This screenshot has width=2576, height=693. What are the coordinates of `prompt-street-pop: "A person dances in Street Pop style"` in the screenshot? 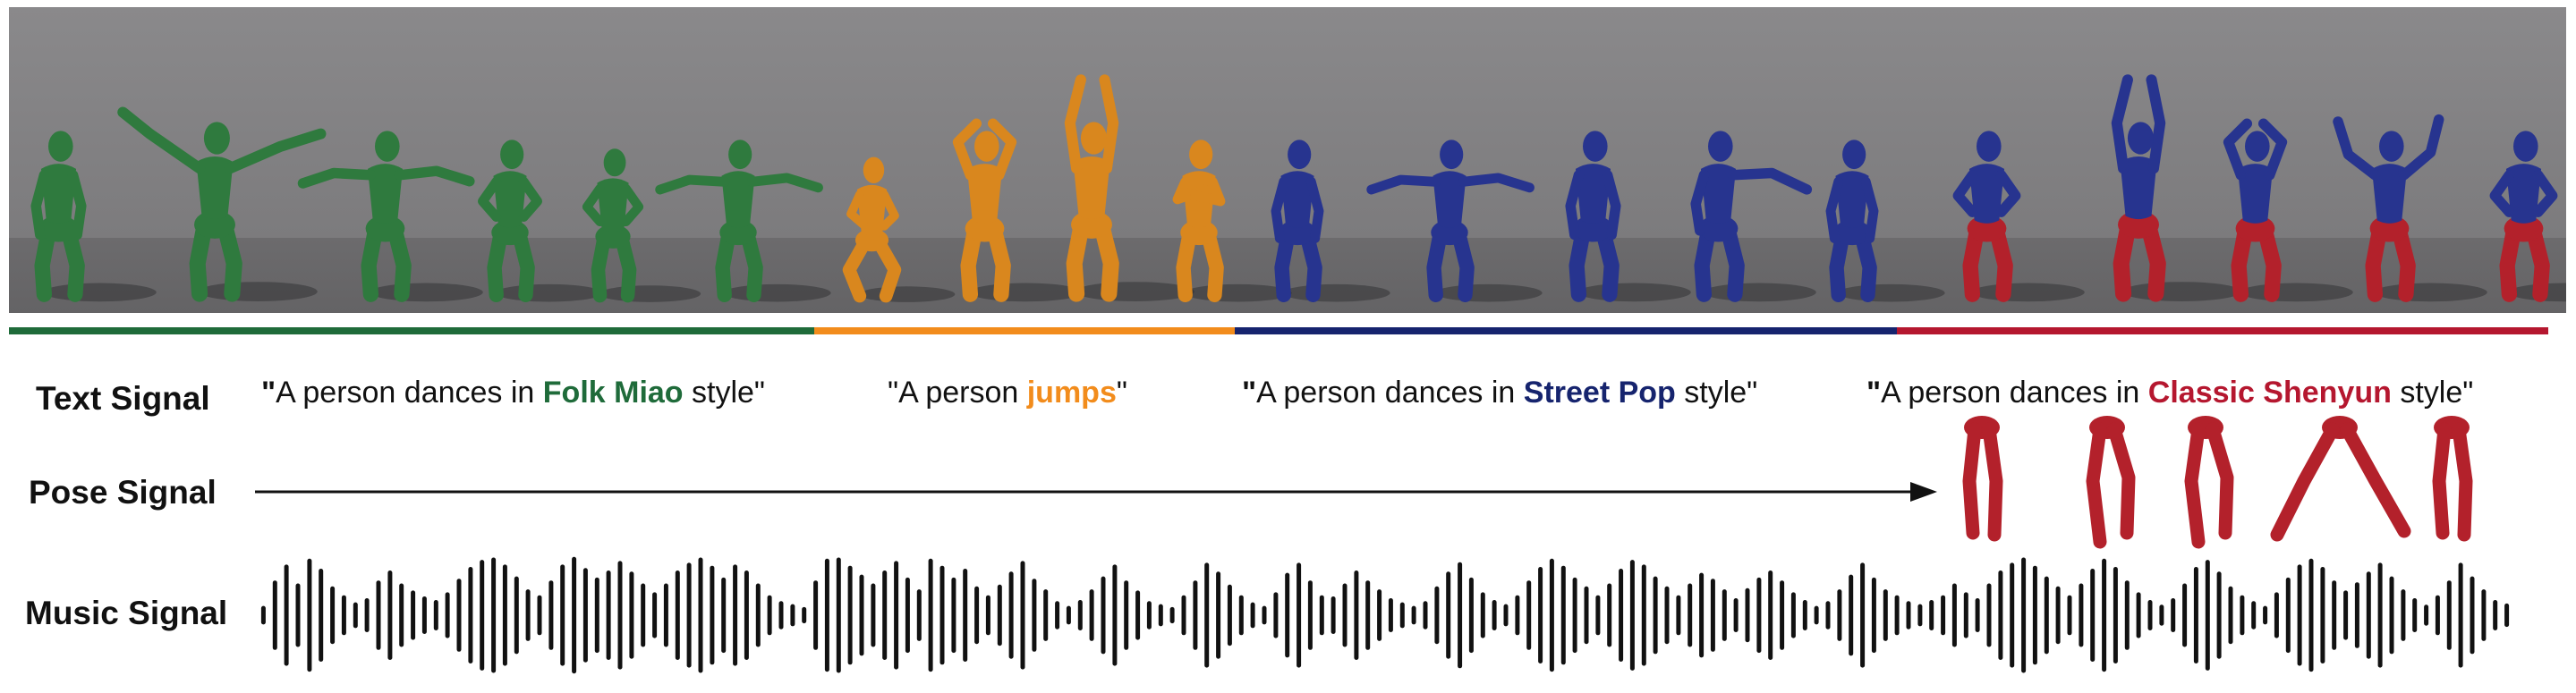 It's located at (1499, 393).